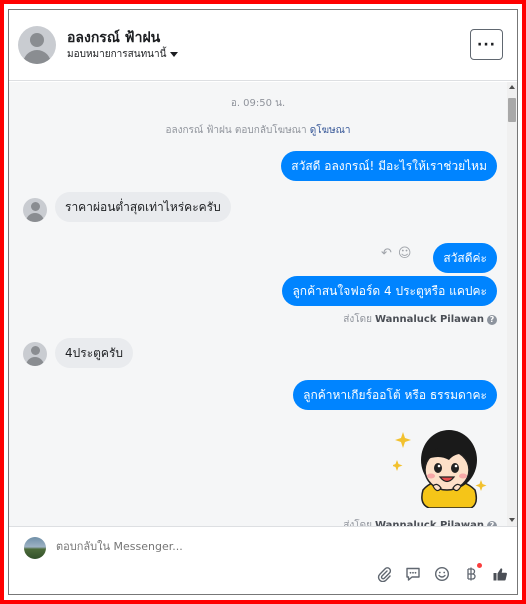  I want to click on page-avatar, so click(35, 548).